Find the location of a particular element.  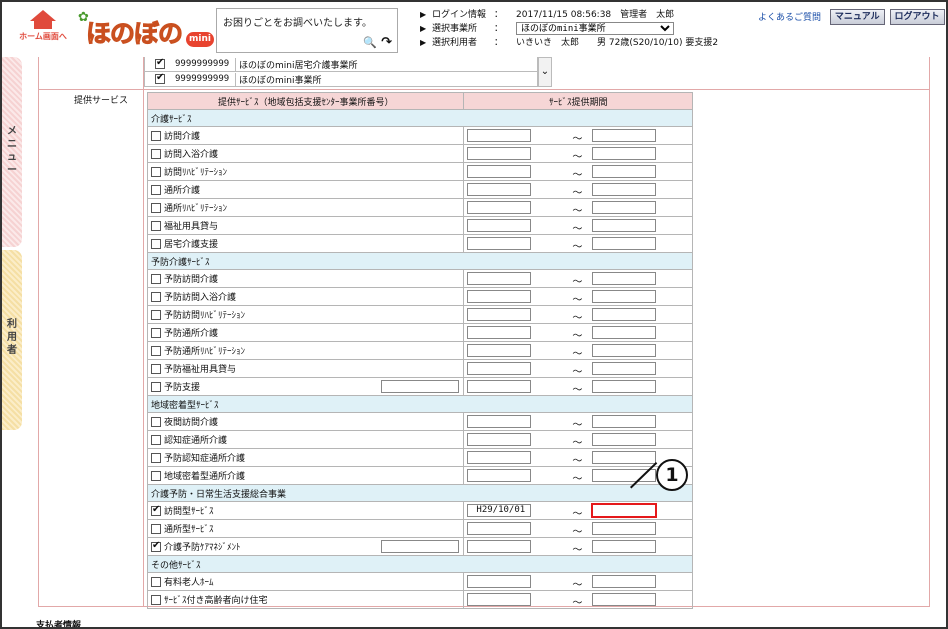

faq-link: よくあるご質問 is located at coordinates (789, 18).